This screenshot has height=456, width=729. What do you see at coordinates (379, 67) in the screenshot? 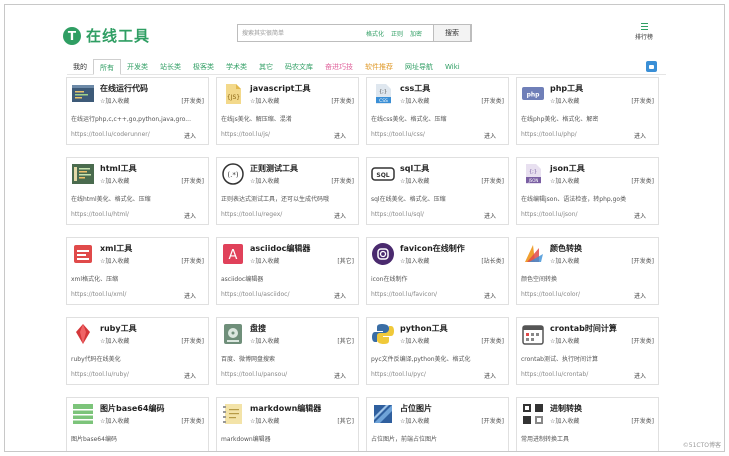
I see `tab-9: 软件推荐` at bounding box center [379, 67].